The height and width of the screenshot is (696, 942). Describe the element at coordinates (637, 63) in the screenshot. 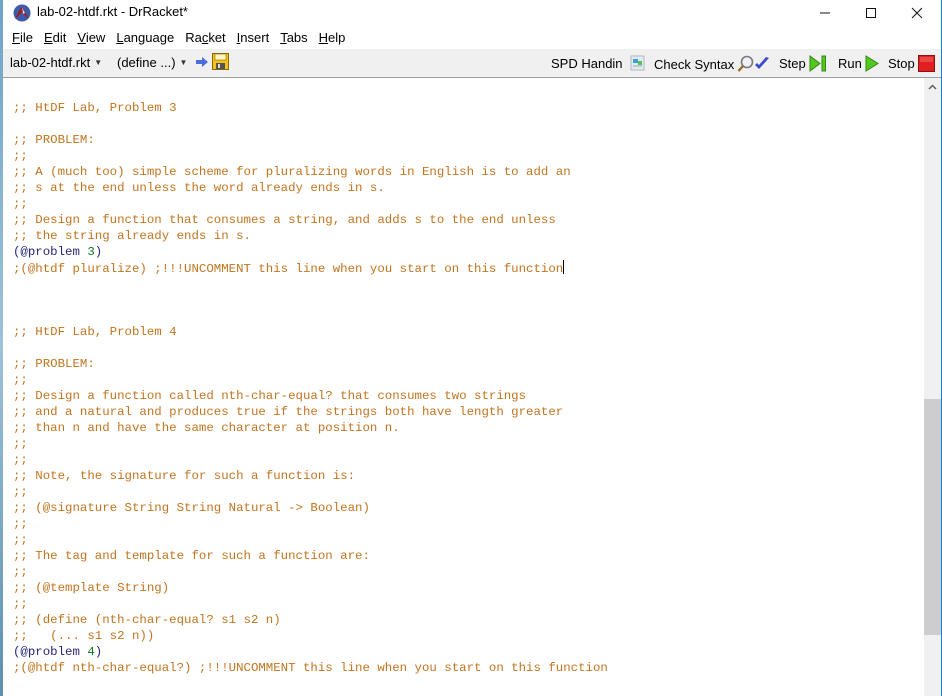

I see `handin-icon` at that location.